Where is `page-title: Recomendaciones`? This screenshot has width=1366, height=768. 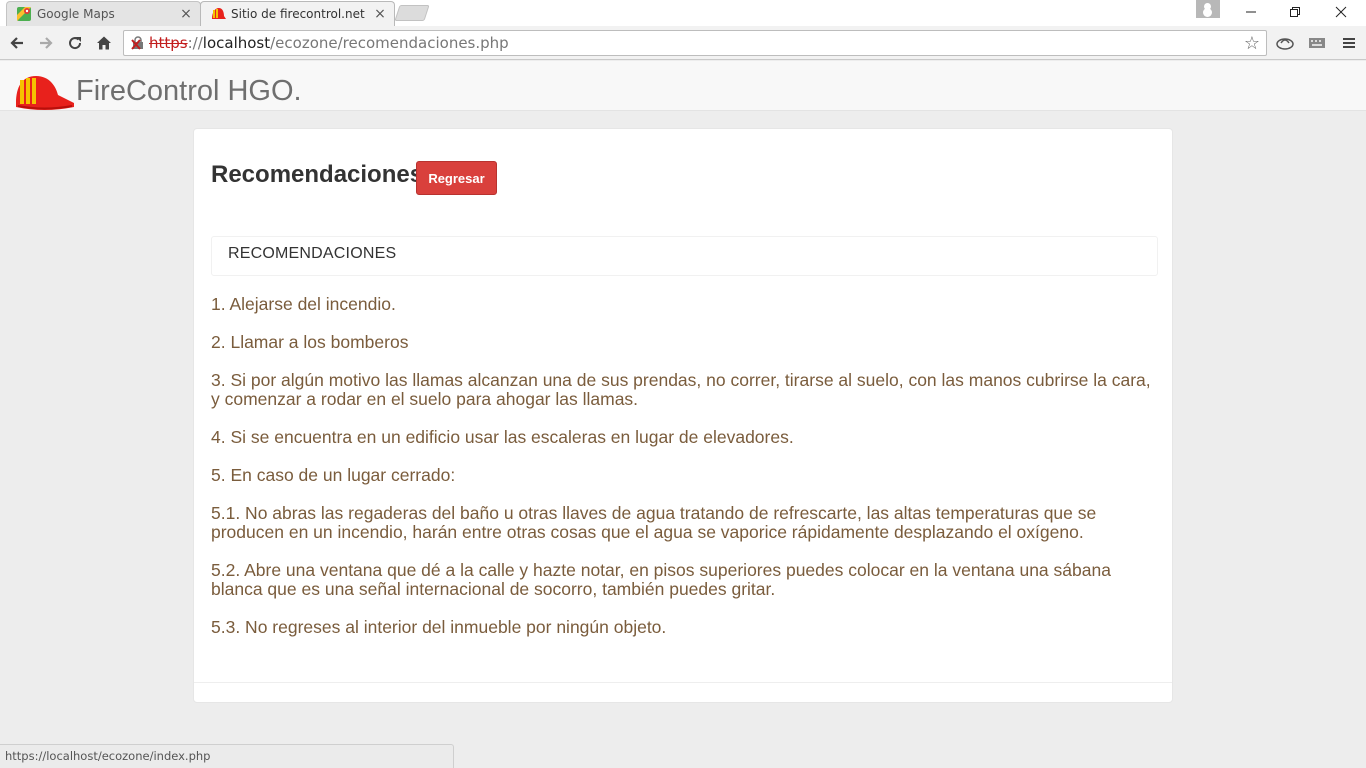
page-title: Recomendaciones is located at coordinates (317, 174).